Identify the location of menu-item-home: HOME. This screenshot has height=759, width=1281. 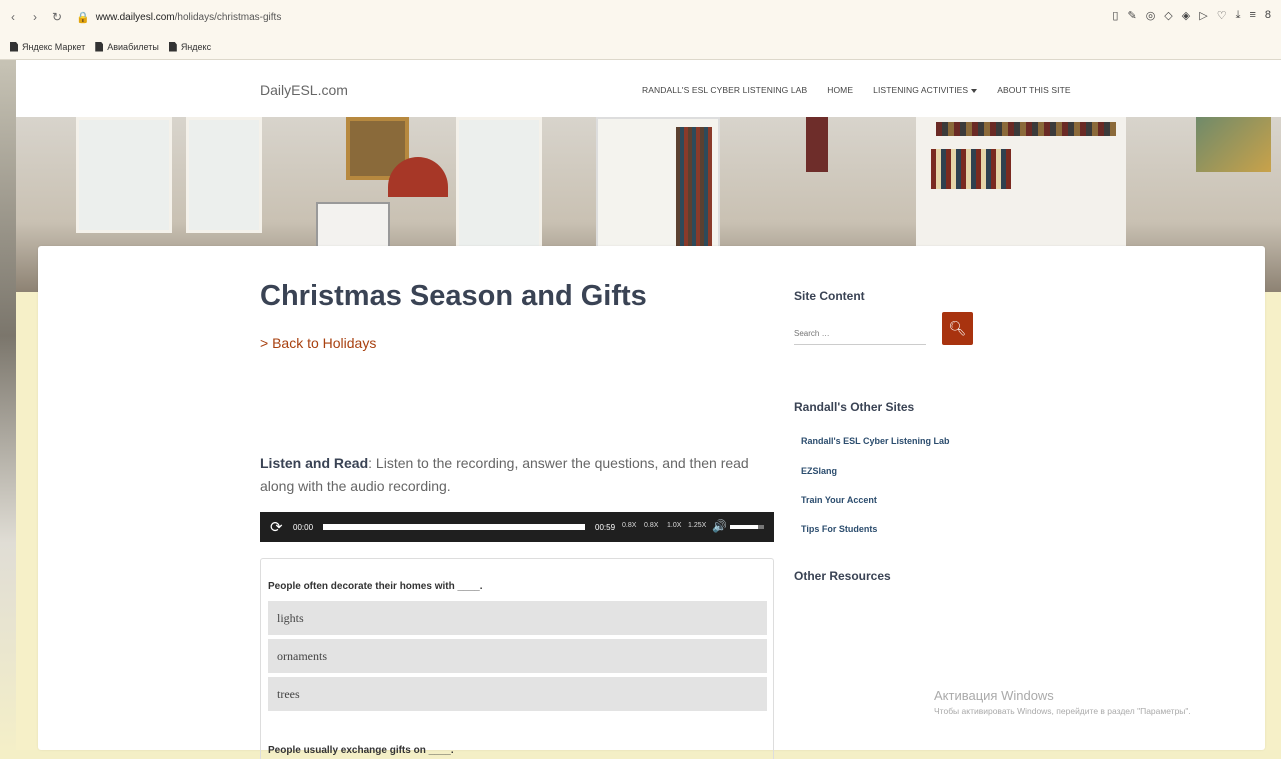
(840, 90).